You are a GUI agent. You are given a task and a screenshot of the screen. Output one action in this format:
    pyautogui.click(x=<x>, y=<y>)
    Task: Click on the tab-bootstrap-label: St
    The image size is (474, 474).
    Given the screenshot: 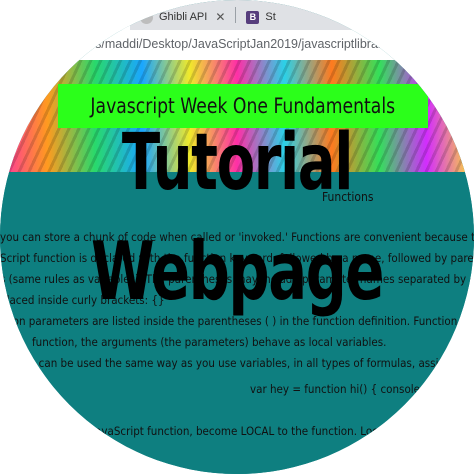 What is the action you would take?
    pyautogui.click(x=270, y=17)
    